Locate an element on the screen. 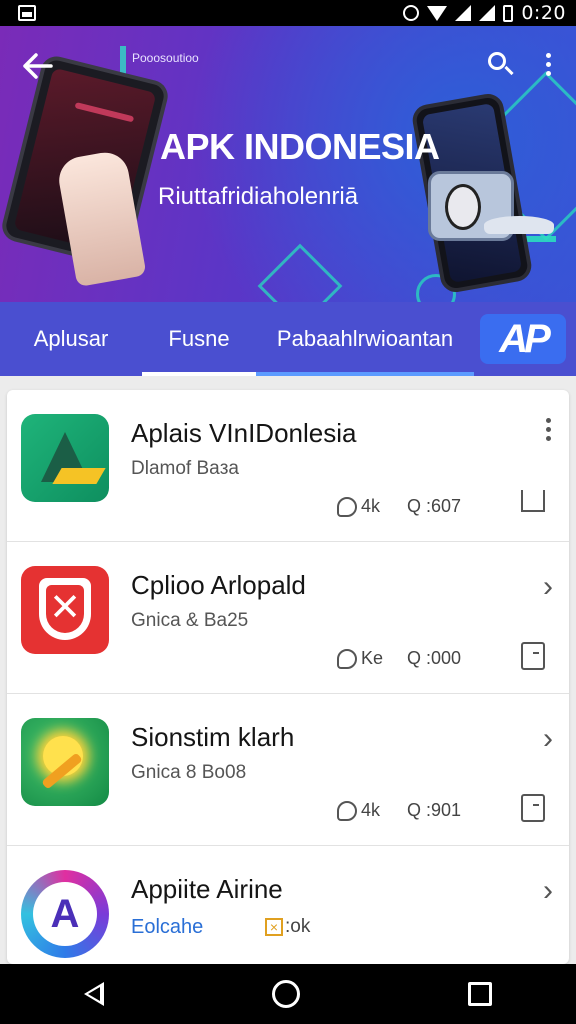  shield-app-icon: ✕ is located at coordinates (65, 610).